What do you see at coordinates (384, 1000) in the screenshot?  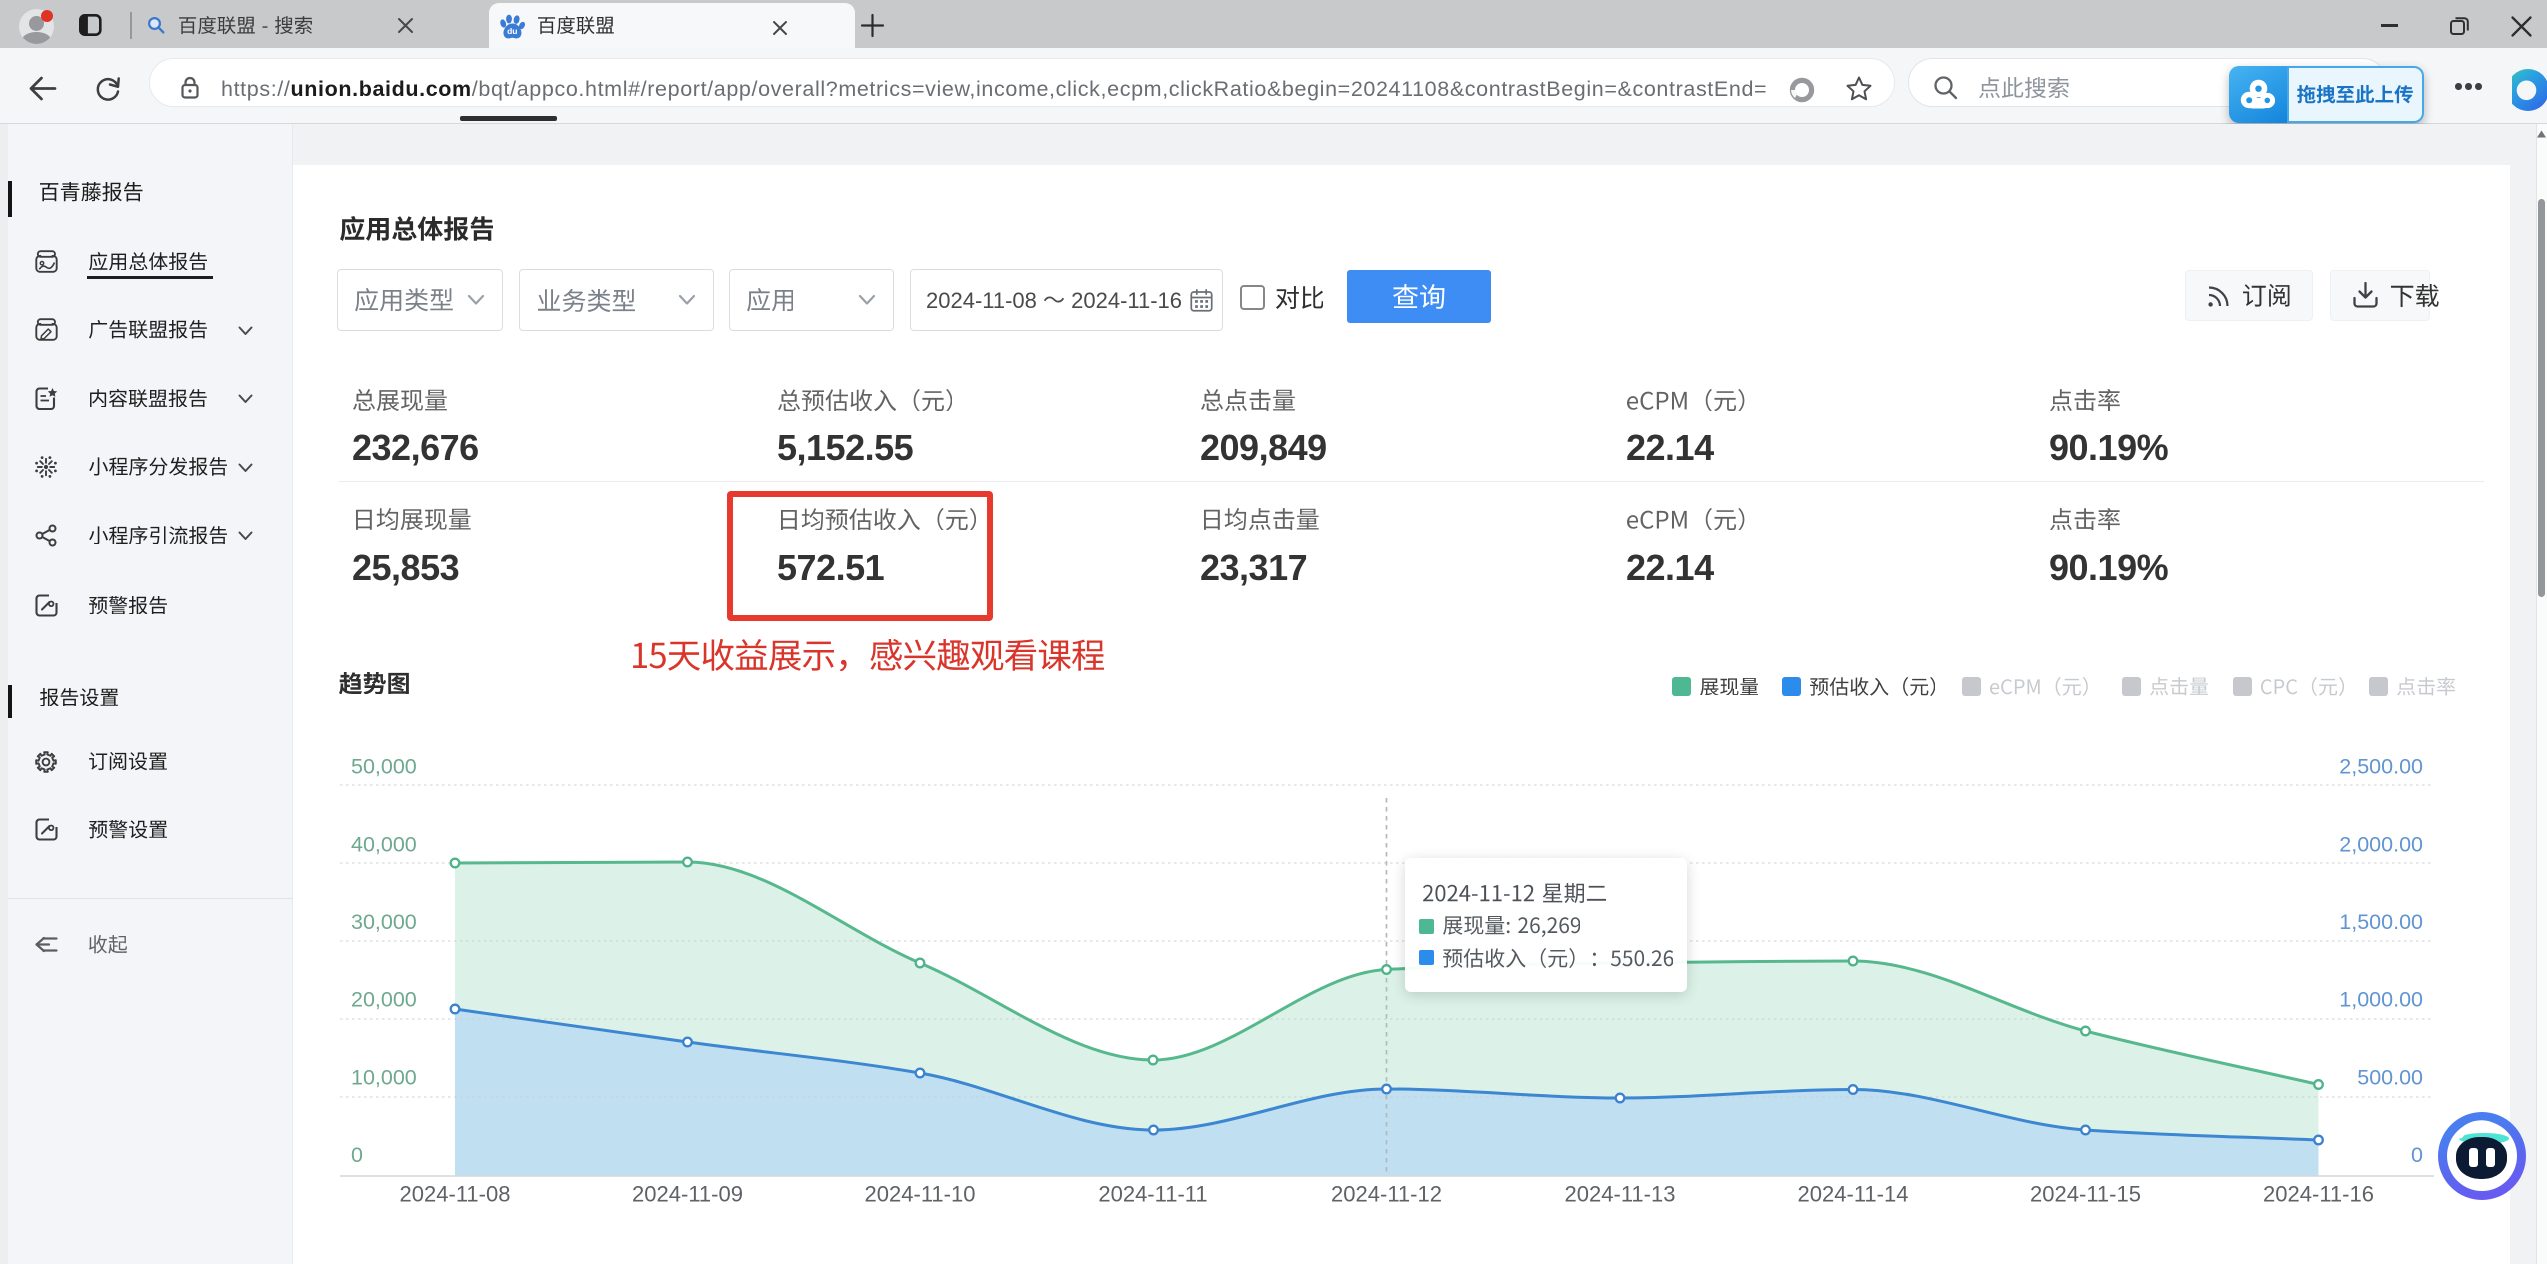 I see `svg-text: 20,000` at bounding box center [384, 1000].